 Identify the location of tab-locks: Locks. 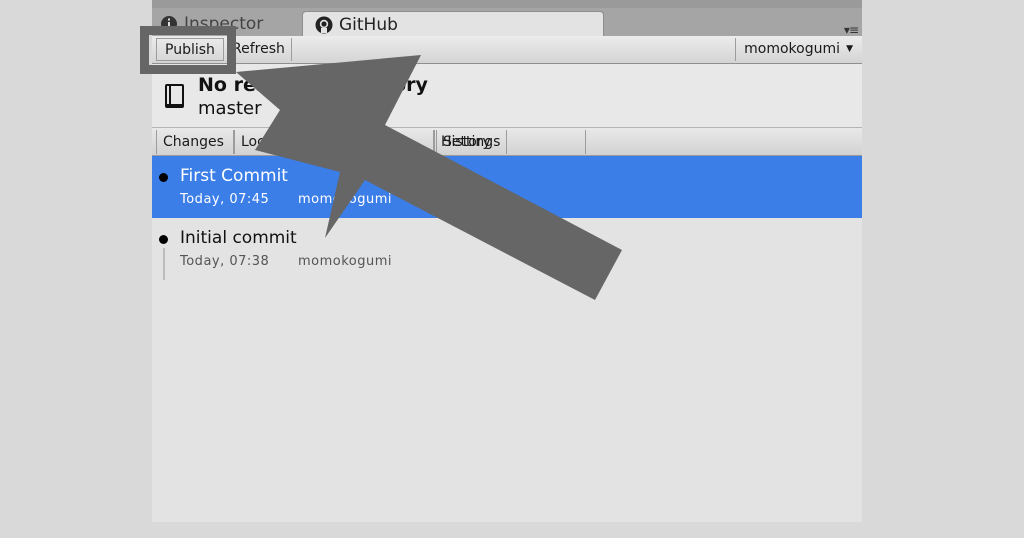
(334, 142).